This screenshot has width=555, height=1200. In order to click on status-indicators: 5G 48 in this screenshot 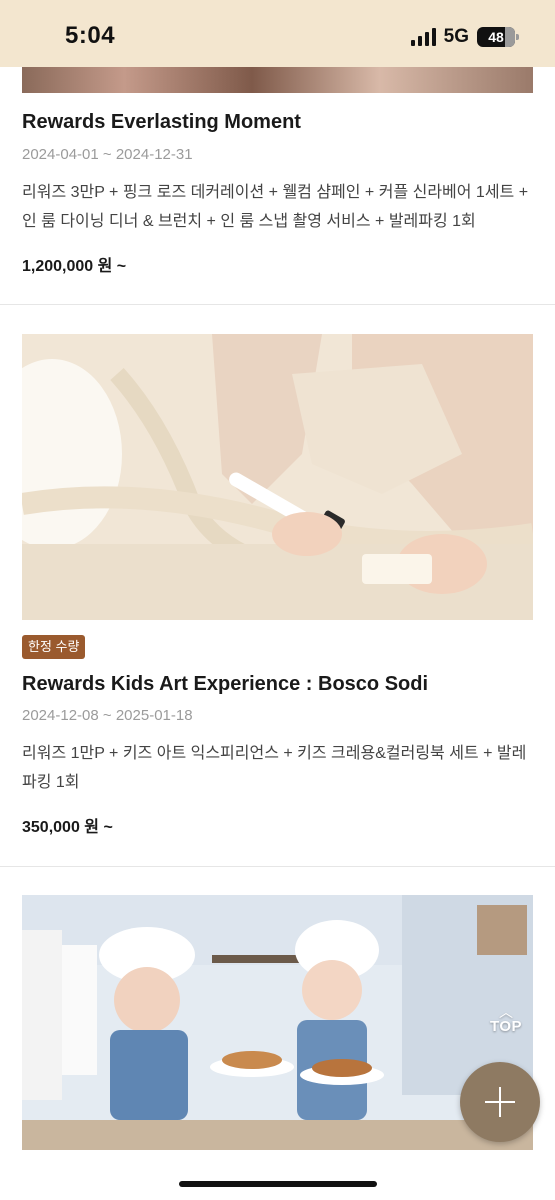, I will do `click(464, 37)`.